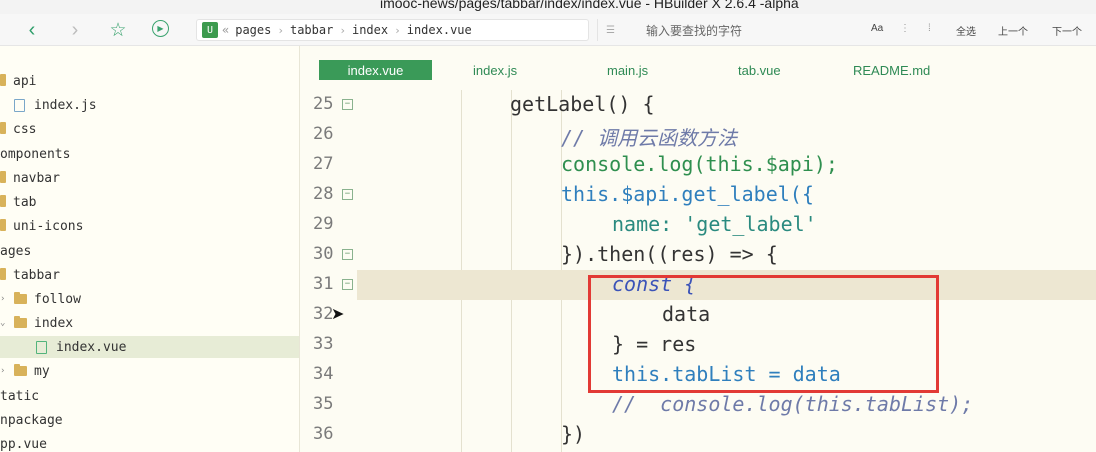 This screenshot has width=1096, height=452. Describe the element at coordinates (149, 347) in the screenshot. I see `tree-item-index-vue: index.vue` at that location.